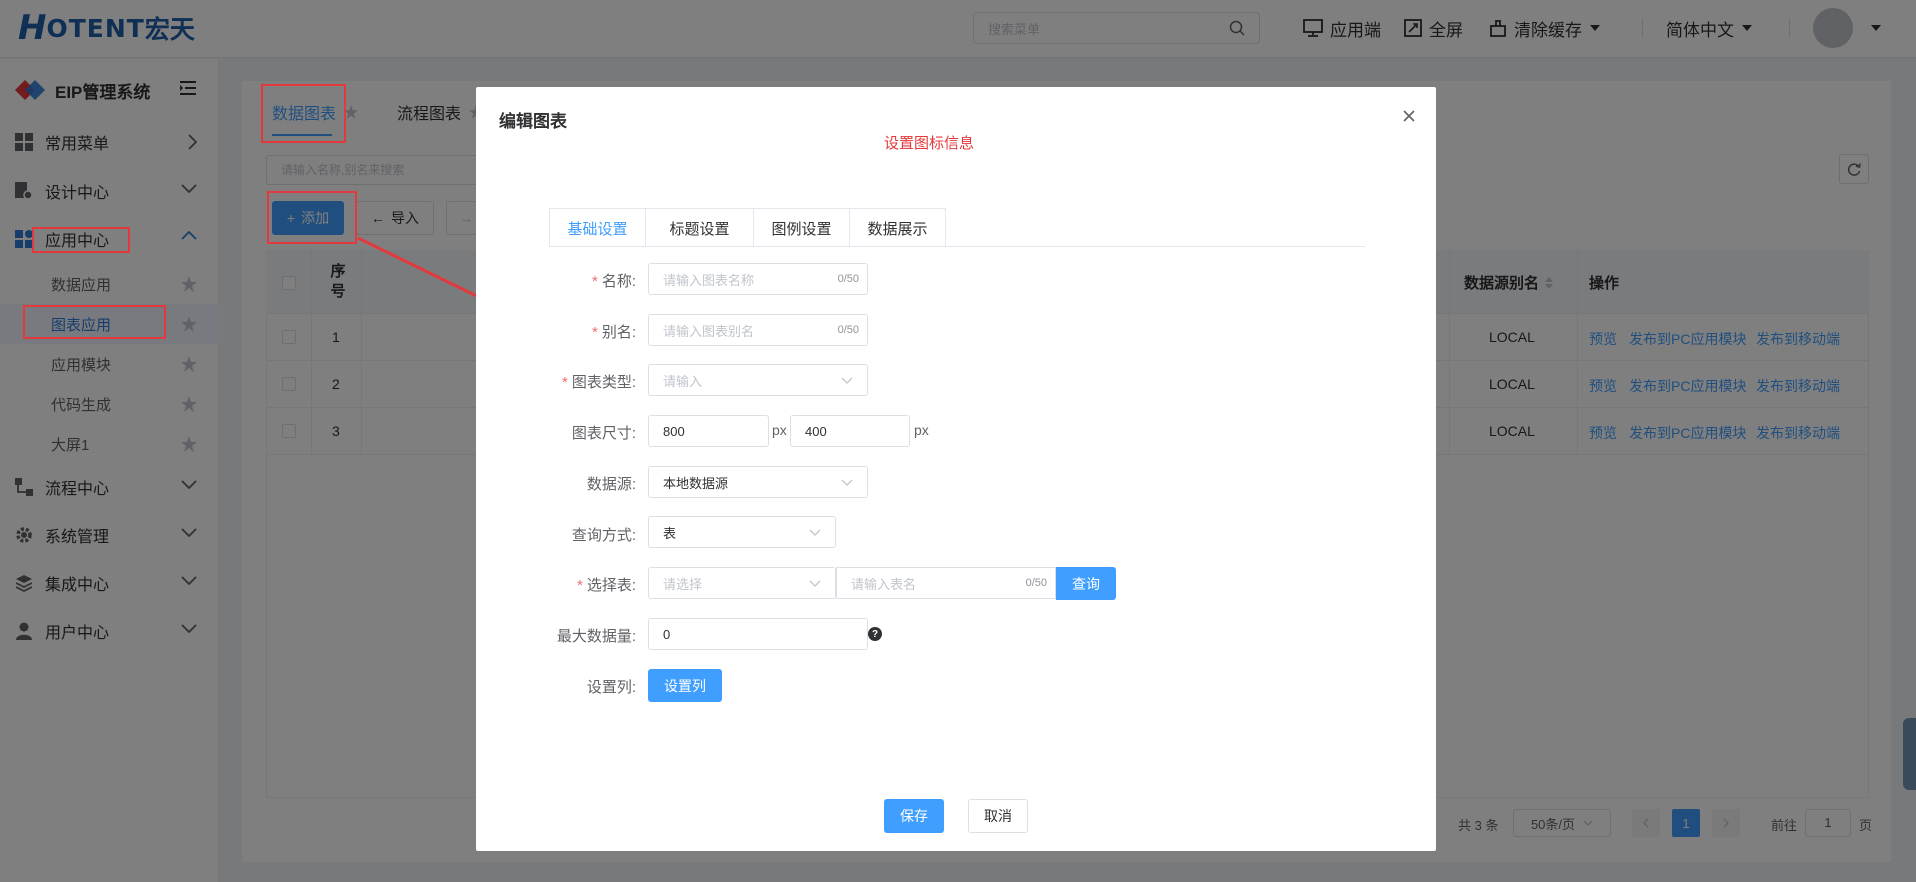 This screenshot has width=1916, height=882. I want to click on query-mode-label: 查询方式:, so click(603, 535).